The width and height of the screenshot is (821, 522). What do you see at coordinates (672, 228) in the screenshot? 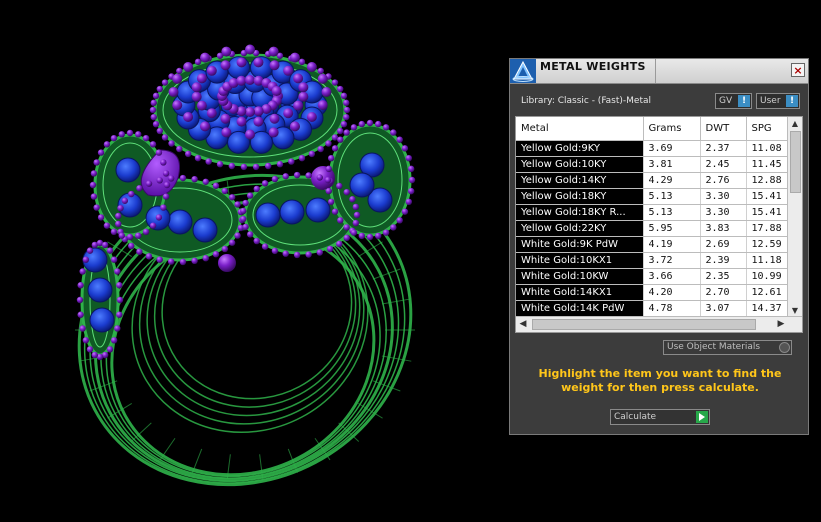
I see `grams-cell: 5.95` at bounding box center [672, 228].